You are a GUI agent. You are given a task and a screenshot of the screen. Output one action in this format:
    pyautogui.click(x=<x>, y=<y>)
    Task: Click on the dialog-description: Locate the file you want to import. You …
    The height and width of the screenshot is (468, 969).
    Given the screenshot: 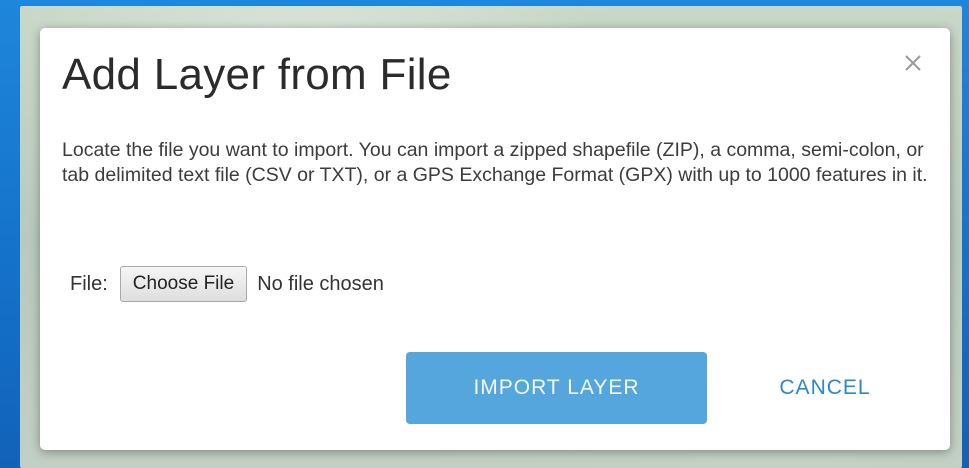 What is the action you would take?
    pyautogui.click(x=495, y=162)
    